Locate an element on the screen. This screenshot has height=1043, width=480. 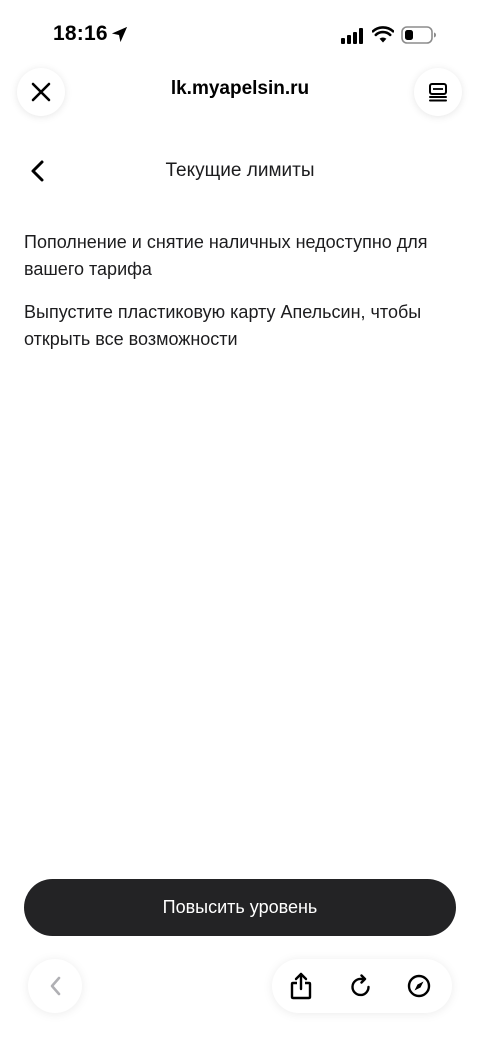
toolbar-actions is located at coordinates (362, 986).